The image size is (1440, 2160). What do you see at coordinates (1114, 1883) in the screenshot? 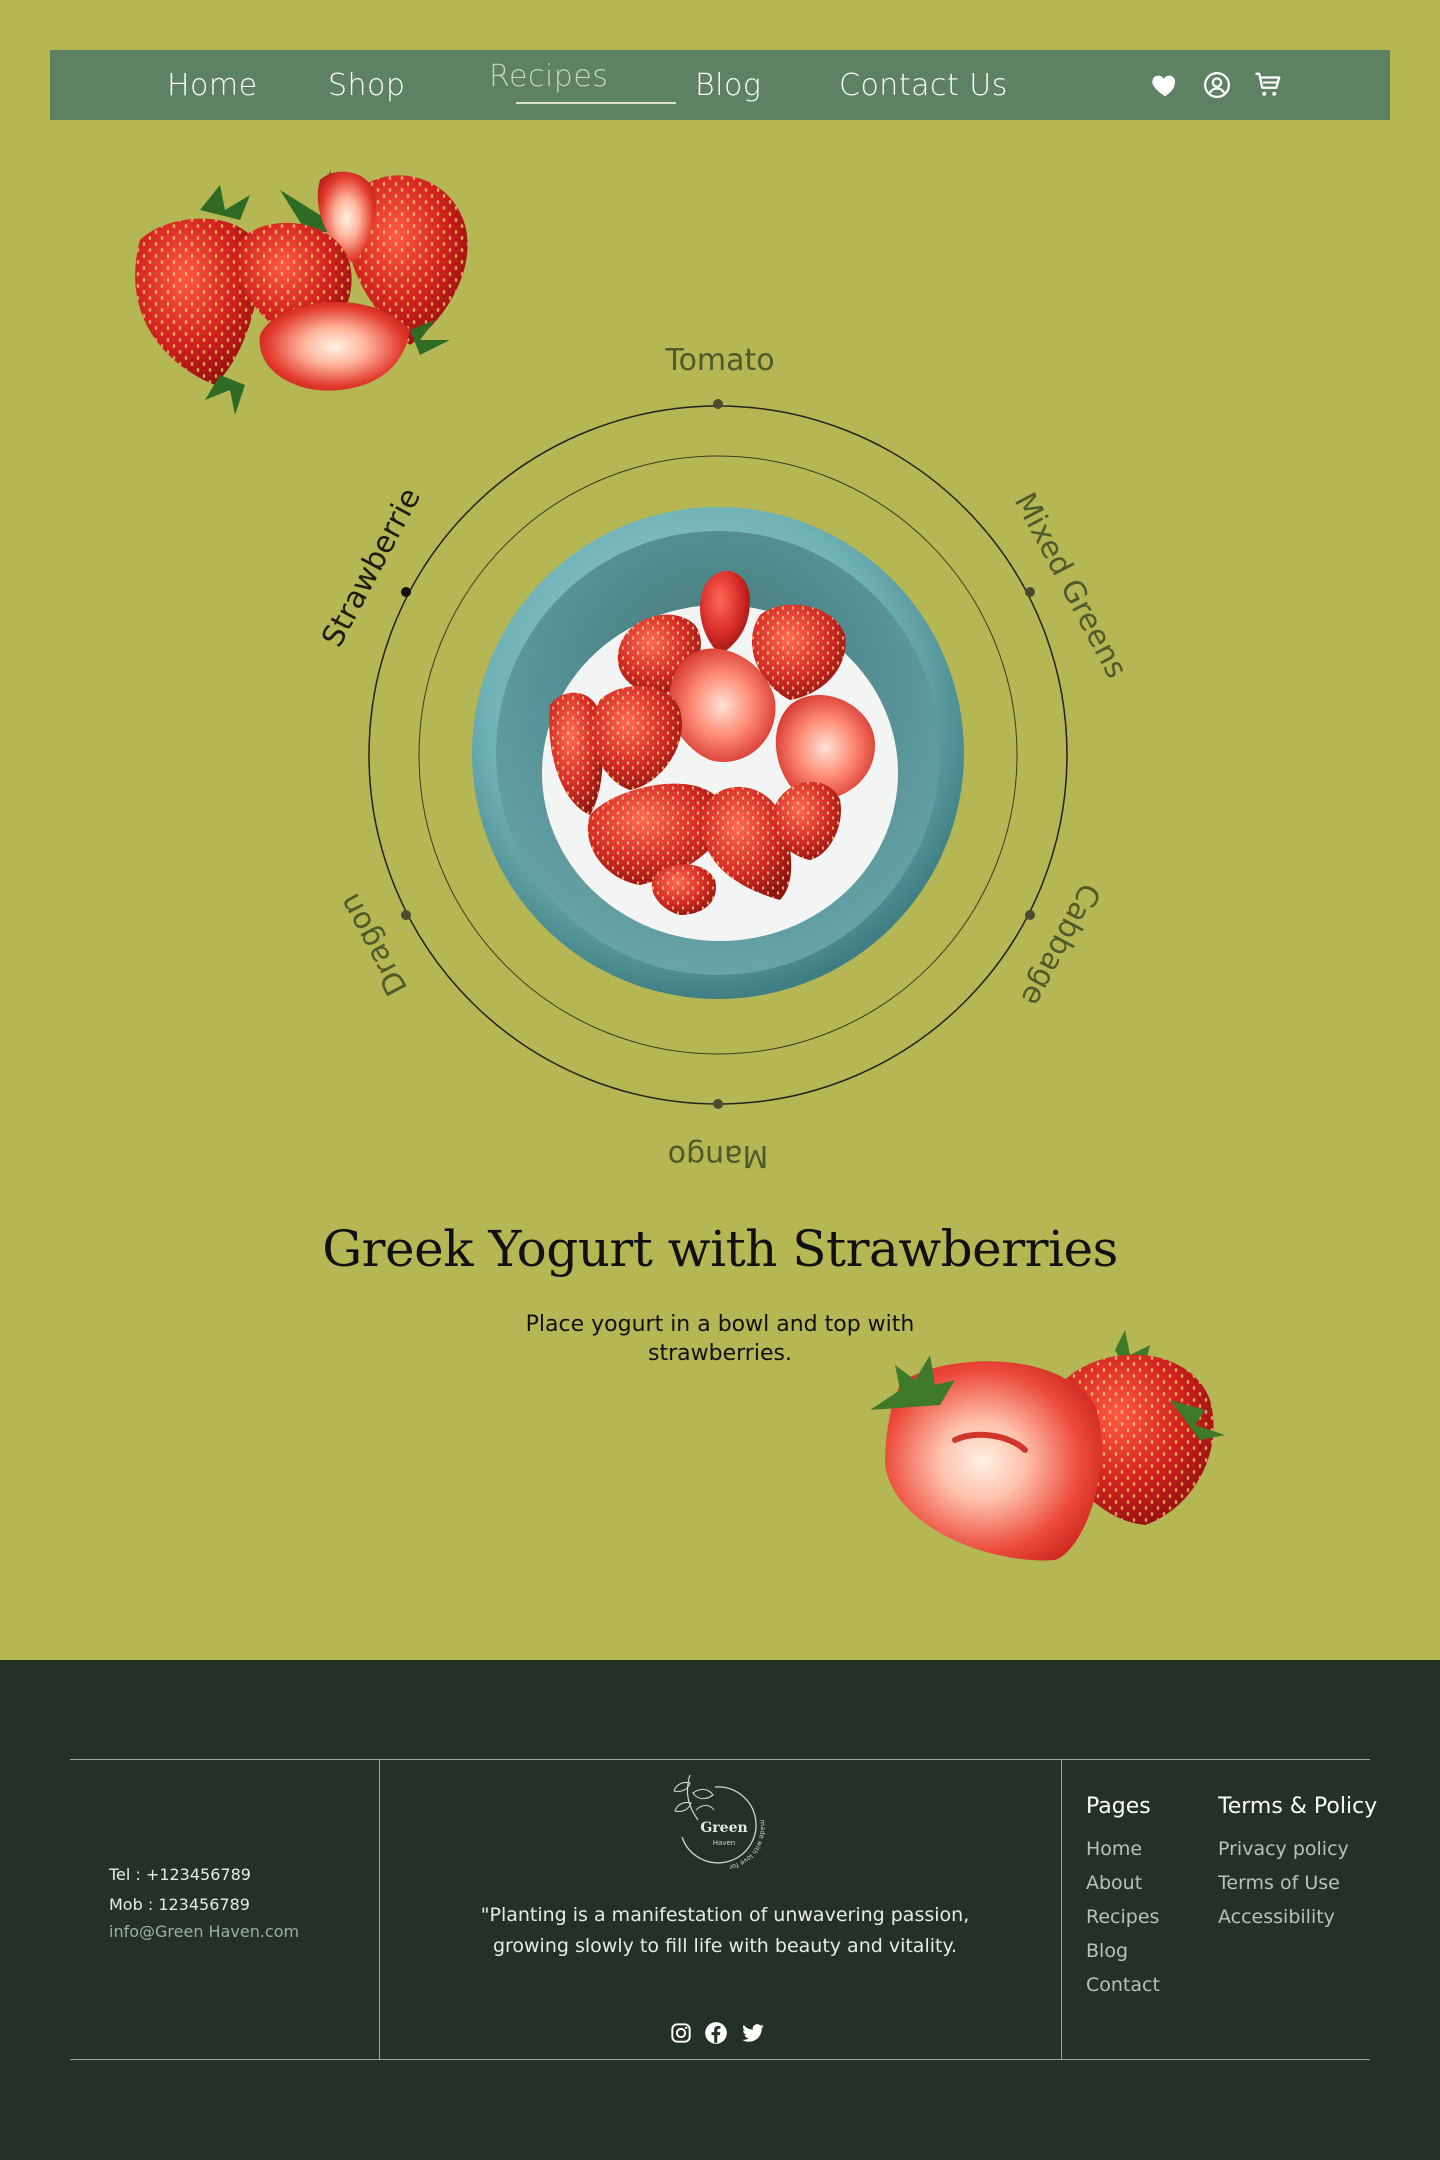
I see `footer-link-about: About` at bounding box center [1114, 1883].